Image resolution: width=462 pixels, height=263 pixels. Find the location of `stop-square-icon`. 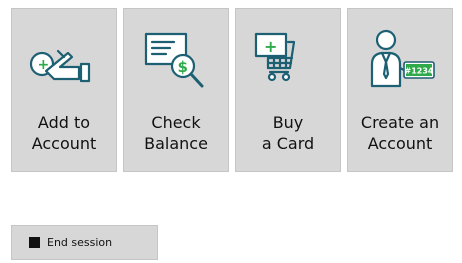

stop-square-icon is located at coordinates (34, 242).